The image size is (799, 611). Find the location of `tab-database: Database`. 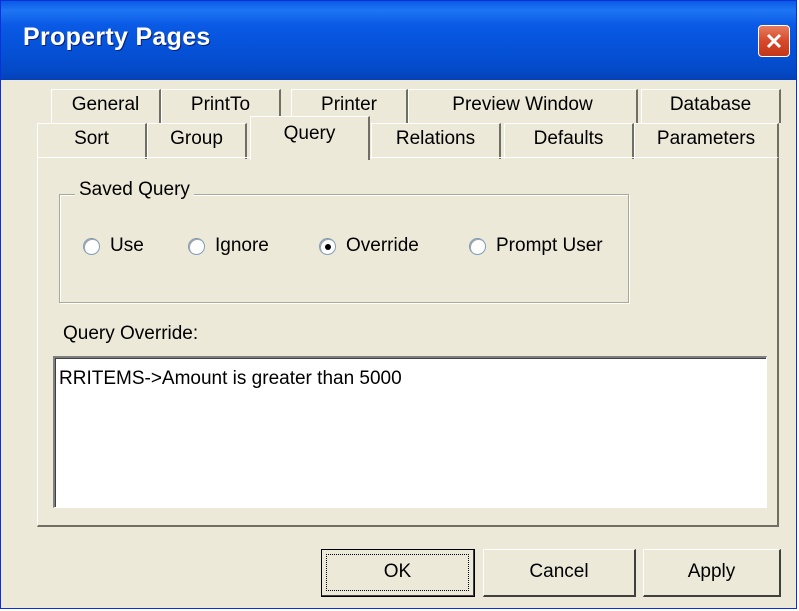

tab-database: Database is located at coordinates (711, 106).